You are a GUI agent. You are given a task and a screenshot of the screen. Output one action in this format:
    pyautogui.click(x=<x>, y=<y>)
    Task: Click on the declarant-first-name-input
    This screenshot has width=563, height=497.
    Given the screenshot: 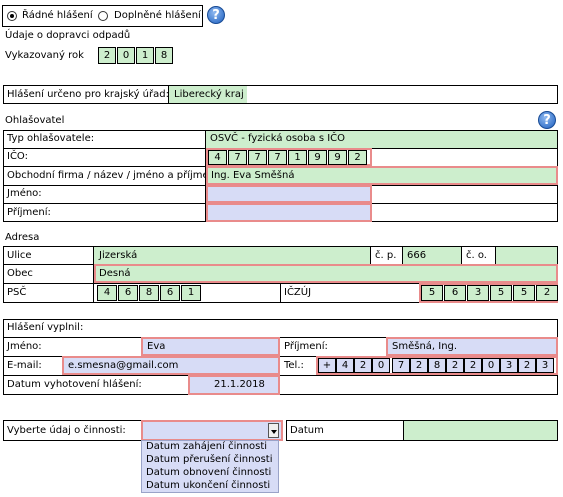 What is the action you would take?
    pyautogui.click(x=289, y=194)
    